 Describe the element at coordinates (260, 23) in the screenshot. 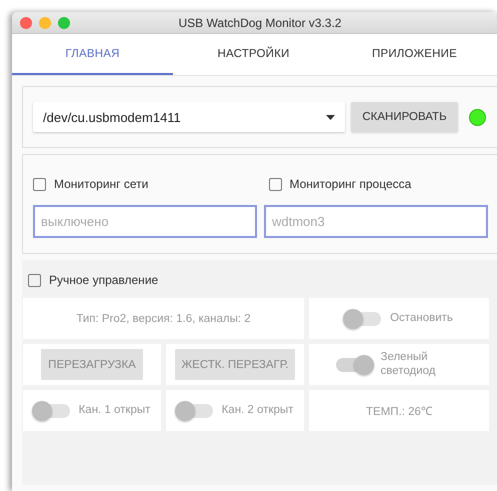

I see `window-title: USB WatchDog Monitor v3.3.2` at that location.